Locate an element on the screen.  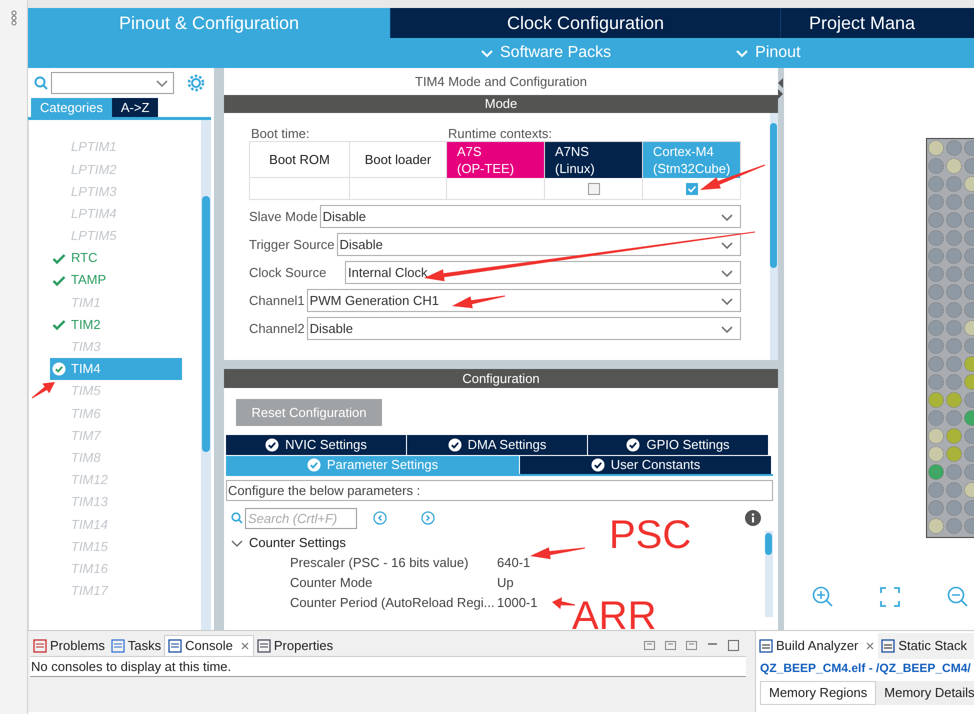
column-header: Boot loader is located at coordinates (398, 160).